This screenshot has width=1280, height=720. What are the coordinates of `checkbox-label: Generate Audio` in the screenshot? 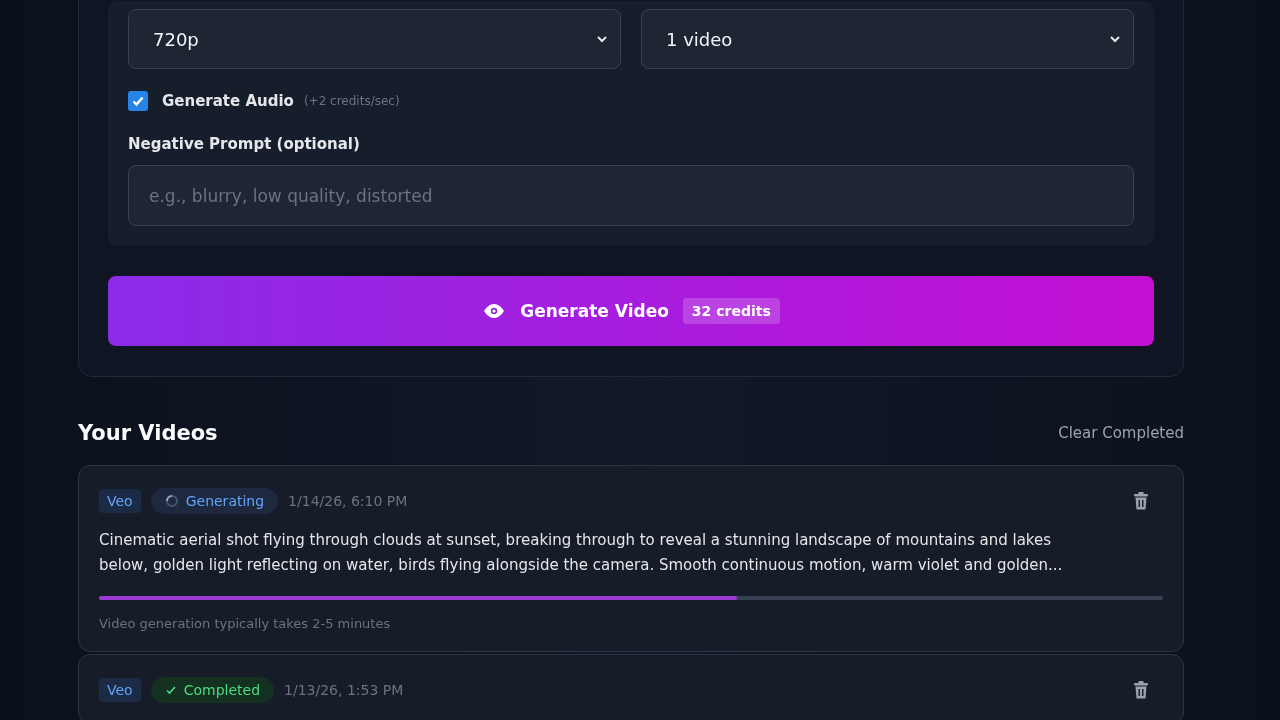 It's located at (228, 101).